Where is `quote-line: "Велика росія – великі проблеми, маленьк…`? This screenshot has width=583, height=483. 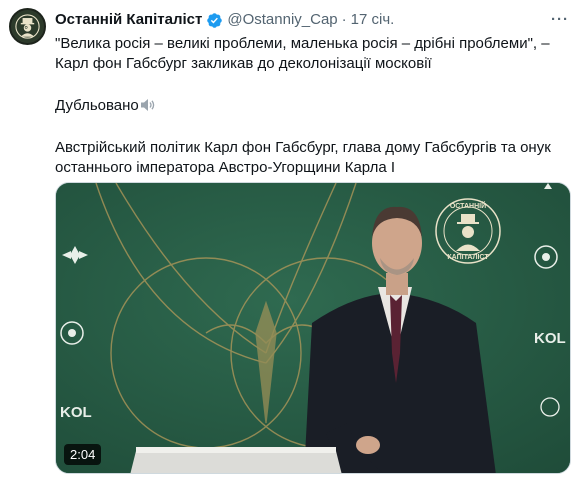 quote-line: "Велика росія – великі проблеми, маленьк… is located at coordinates (302, 53).